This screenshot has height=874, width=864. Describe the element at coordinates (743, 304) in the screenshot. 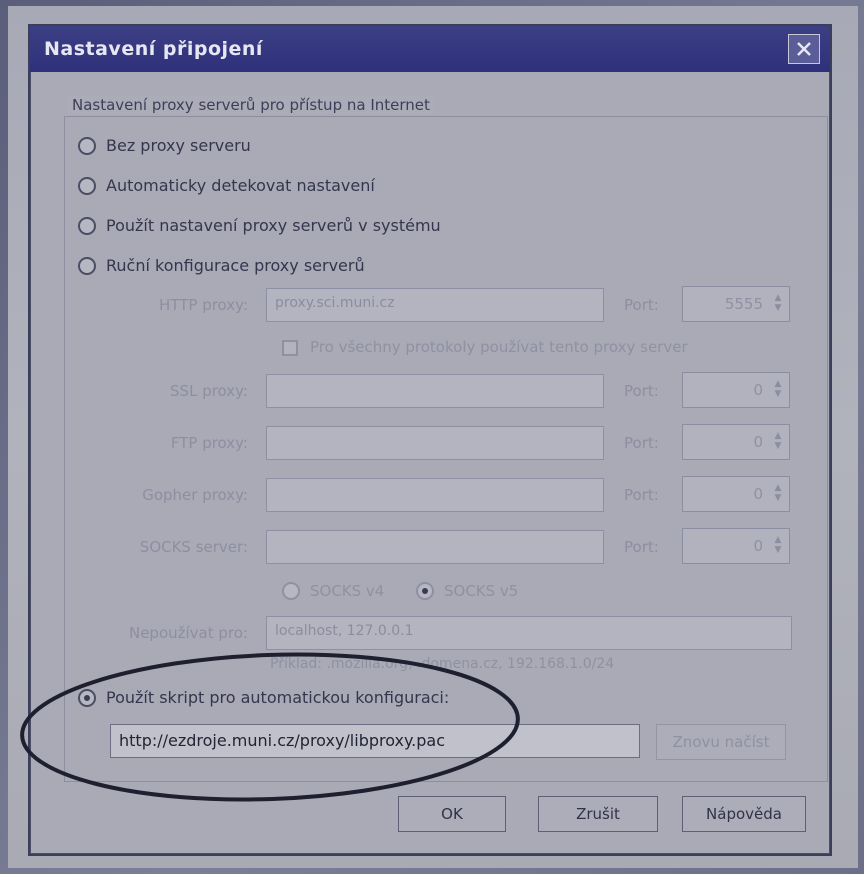

I see `http-port-value: 5555` at that location.